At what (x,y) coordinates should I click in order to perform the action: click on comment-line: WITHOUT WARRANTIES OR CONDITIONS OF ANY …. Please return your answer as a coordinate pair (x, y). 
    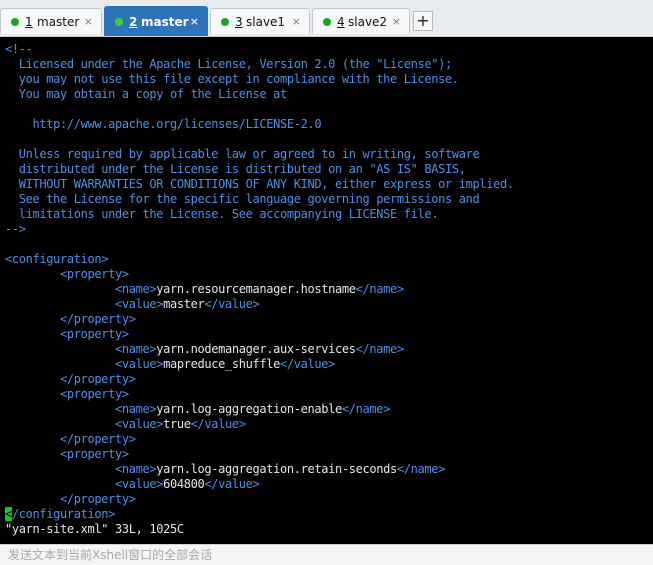
    Looking at the image, I should click on (259, 184).